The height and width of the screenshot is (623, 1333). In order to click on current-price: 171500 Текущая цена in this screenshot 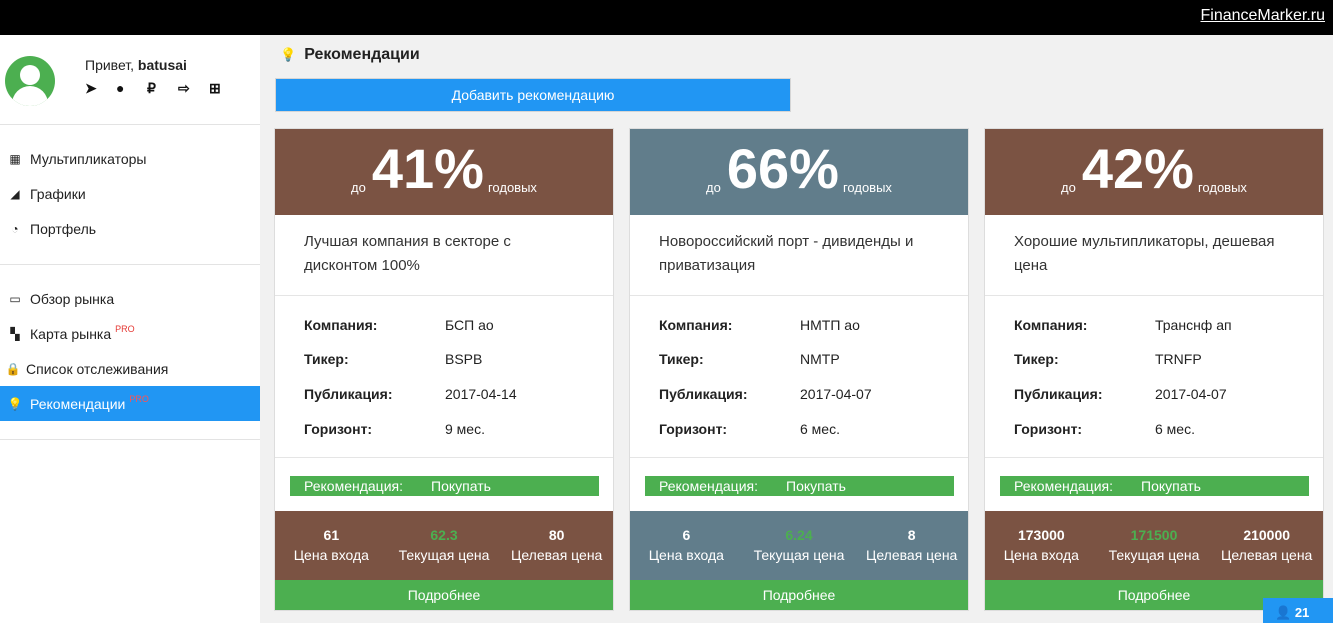, I will do `click(1154, 545)`.